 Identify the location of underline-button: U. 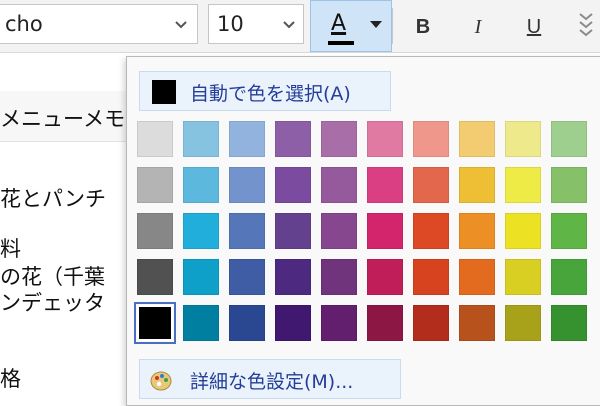
(534, 27).